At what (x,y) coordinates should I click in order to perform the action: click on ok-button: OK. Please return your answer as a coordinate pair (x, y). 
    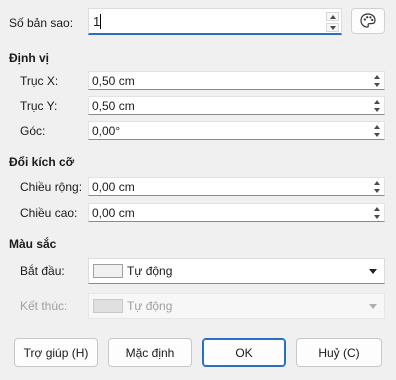
    Looking at the image, I should click on (244, 352).